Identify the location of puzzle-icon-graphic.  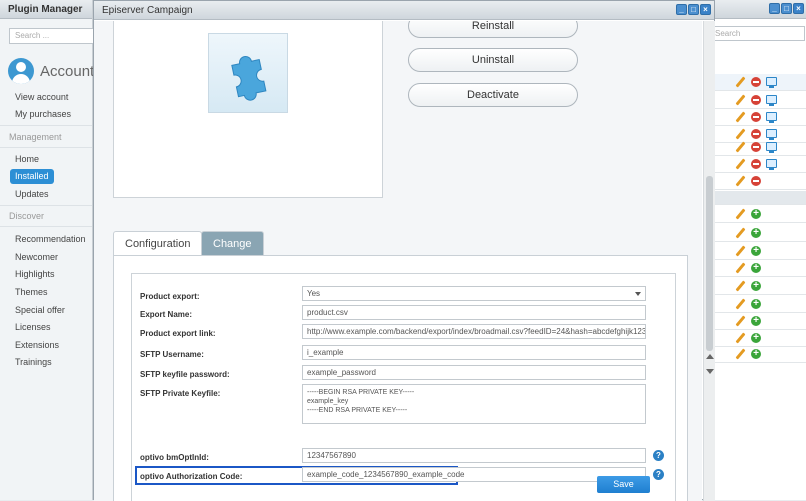
(249, 78).